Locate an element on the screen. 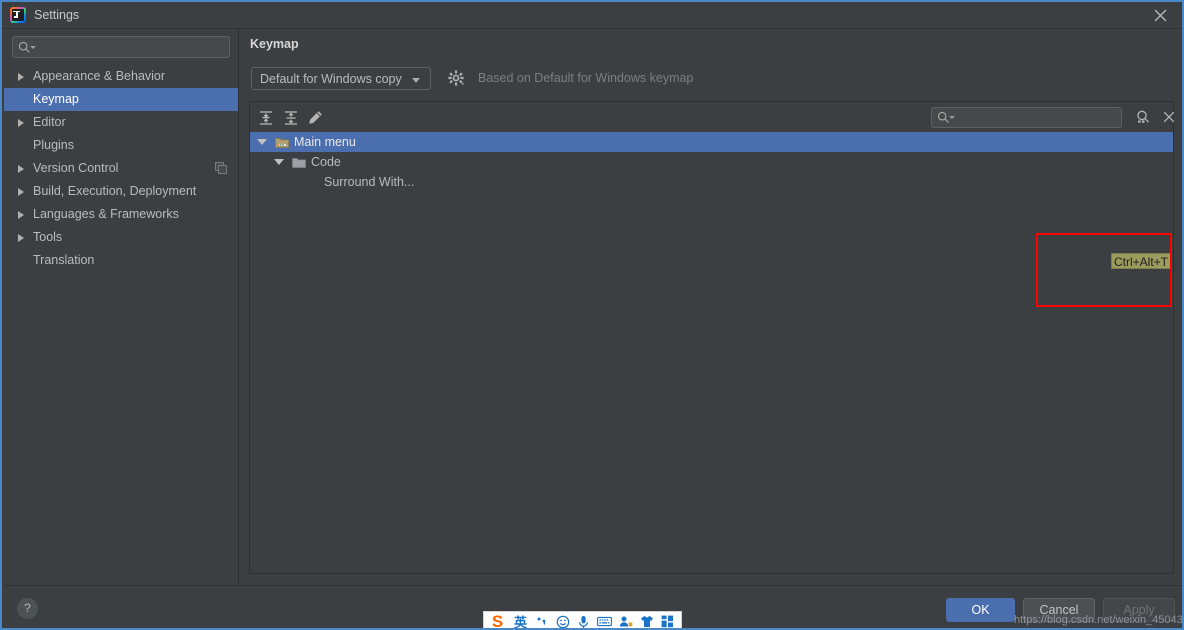  user-icon is located at coordinates (625, 620).